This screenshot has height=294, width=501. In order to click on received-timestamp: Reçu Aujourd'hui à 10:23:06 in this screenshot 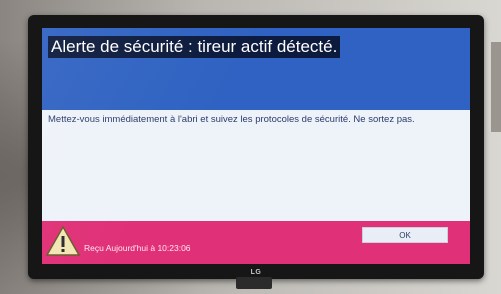, I will do `click(137, 248)`.